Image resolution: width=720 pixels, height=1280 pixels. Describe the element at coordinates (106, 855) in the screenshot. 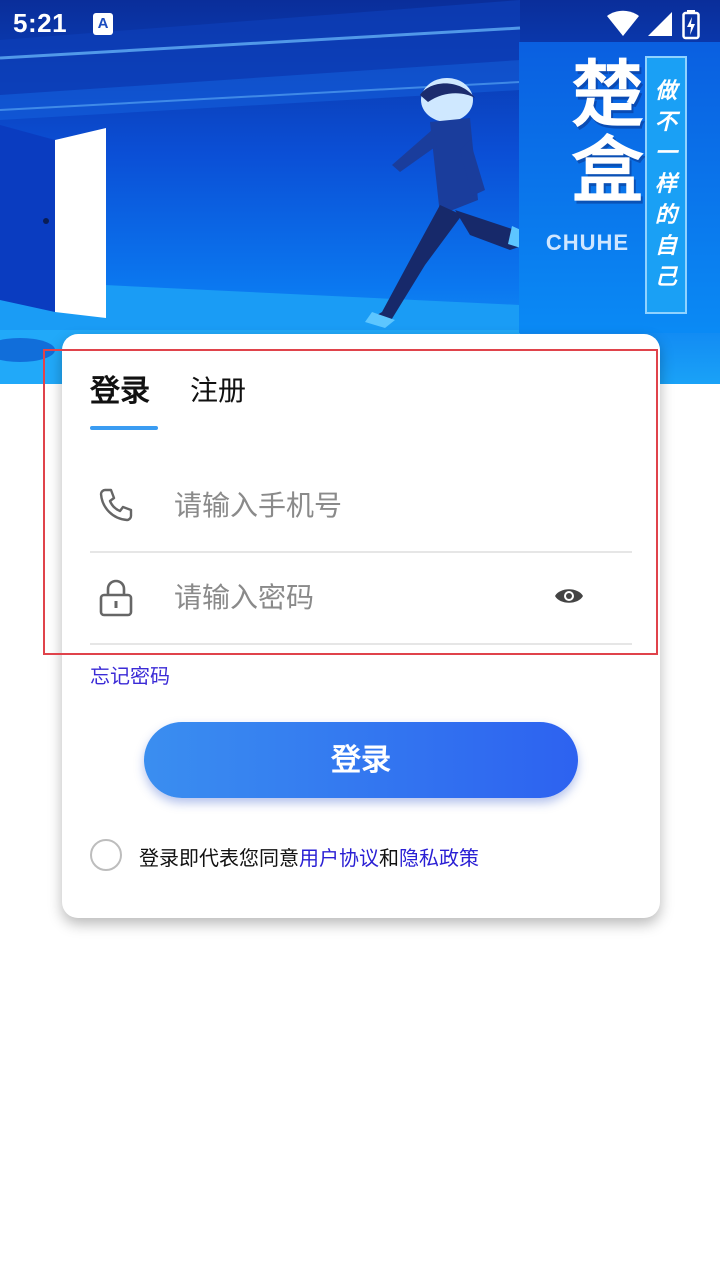

I see `agreement-checkbox` at that location.